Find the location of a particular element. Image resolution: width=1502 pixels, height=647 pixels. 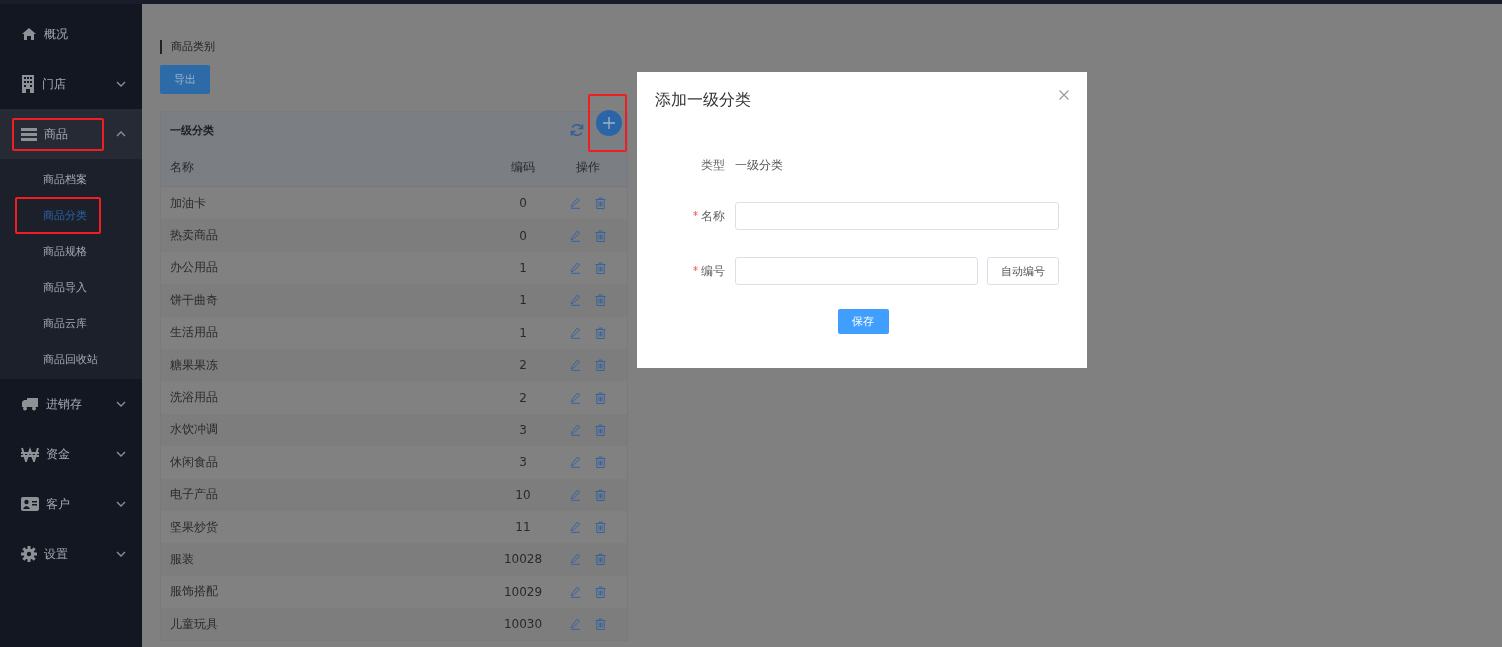

close-icon is located at coordinates (1064, 95).